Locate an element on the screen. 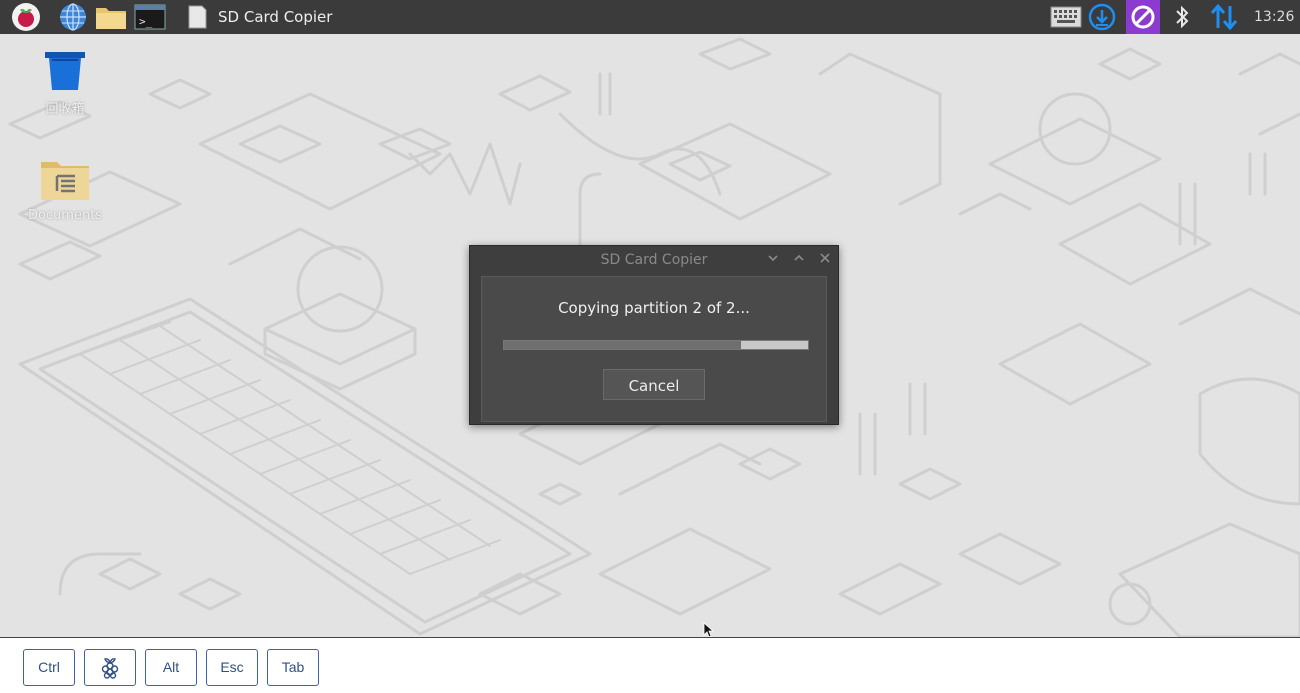 The height and width of the screenshot is (693, 1300). dialog-body: Copying partition 2 of 2... Cancel is located at coordinates (654, 349).